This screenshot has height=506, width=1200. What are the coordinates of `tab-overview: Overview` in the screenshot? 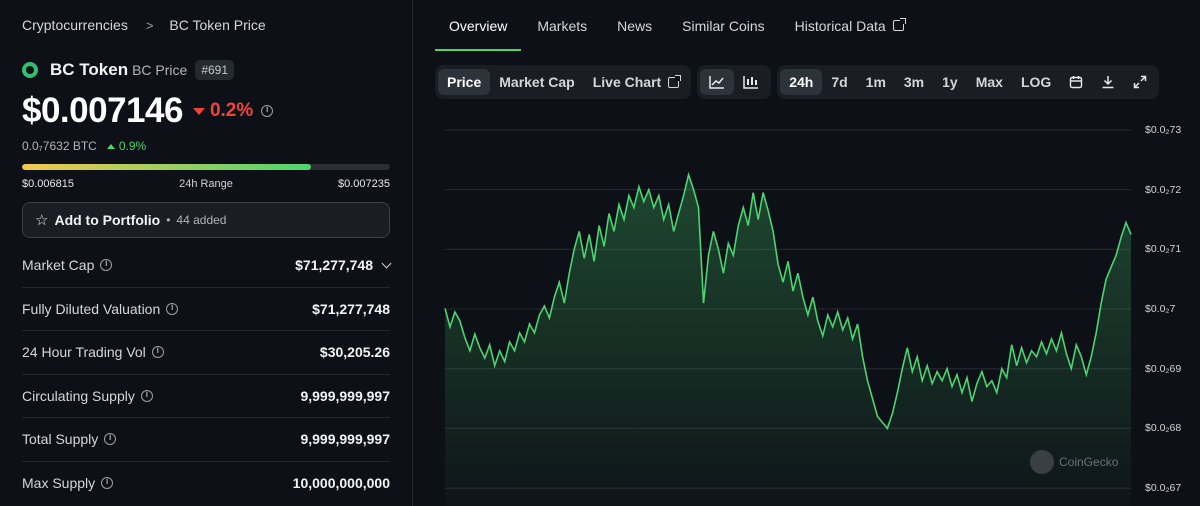 It's located at (478, 25).